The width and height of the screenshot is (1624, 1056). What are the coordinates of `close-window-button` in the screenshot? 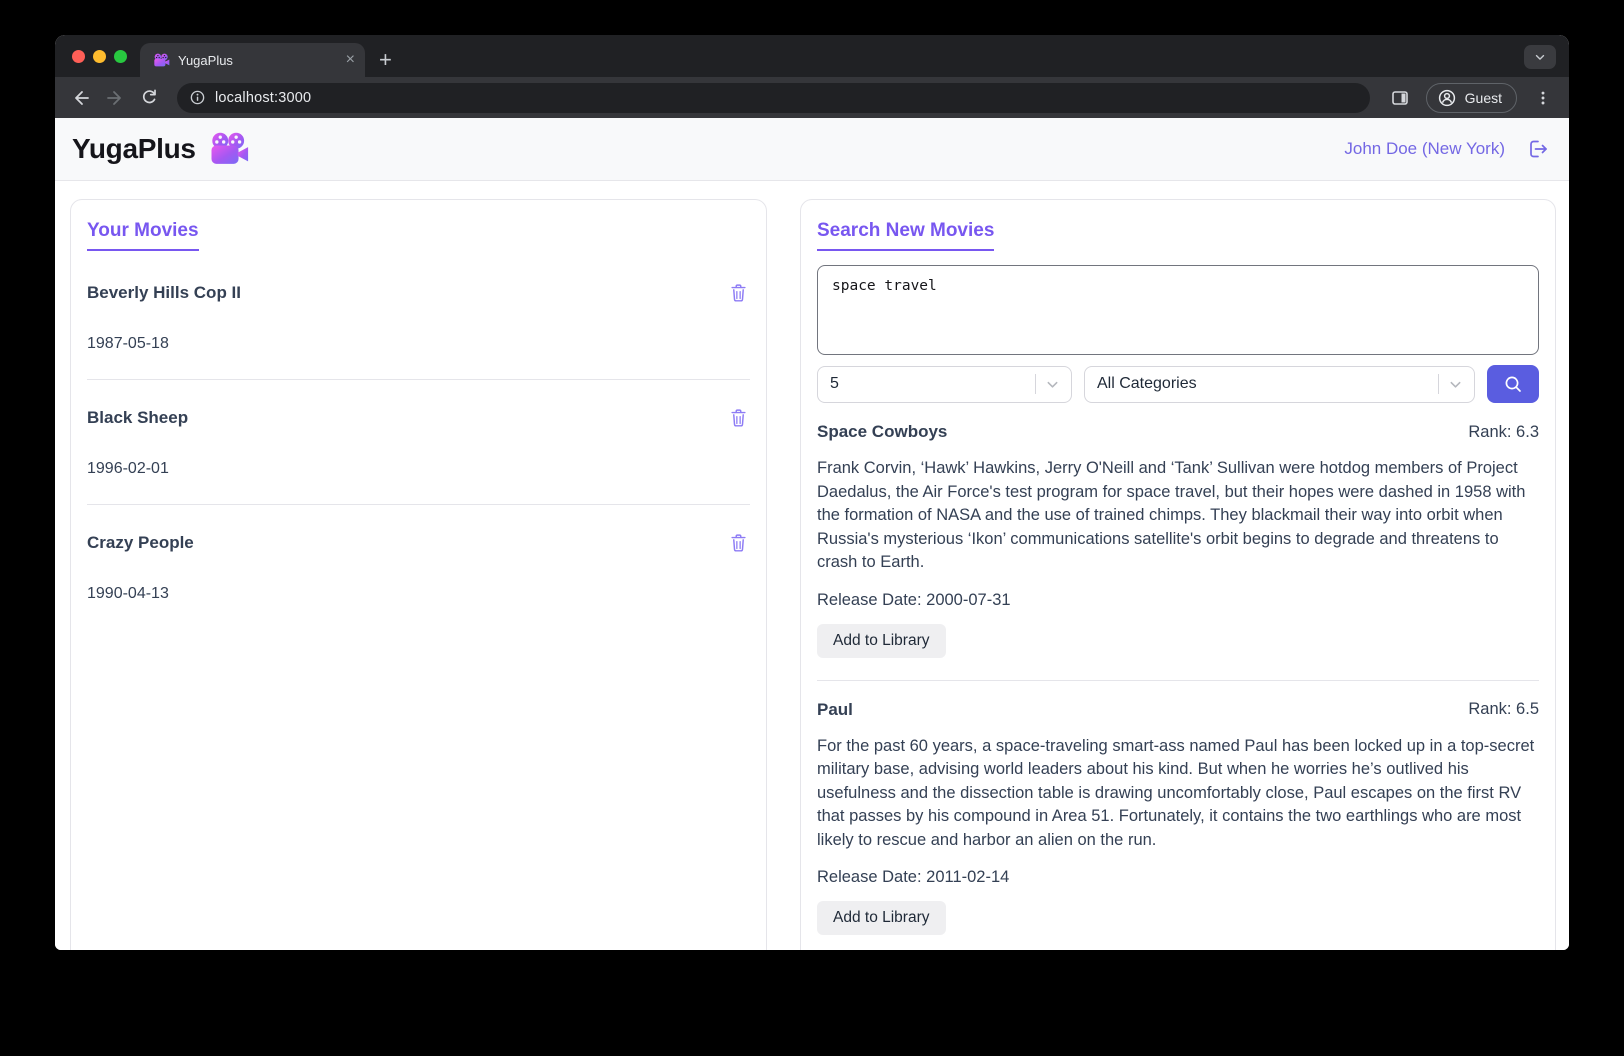 It's located at (78, 56).